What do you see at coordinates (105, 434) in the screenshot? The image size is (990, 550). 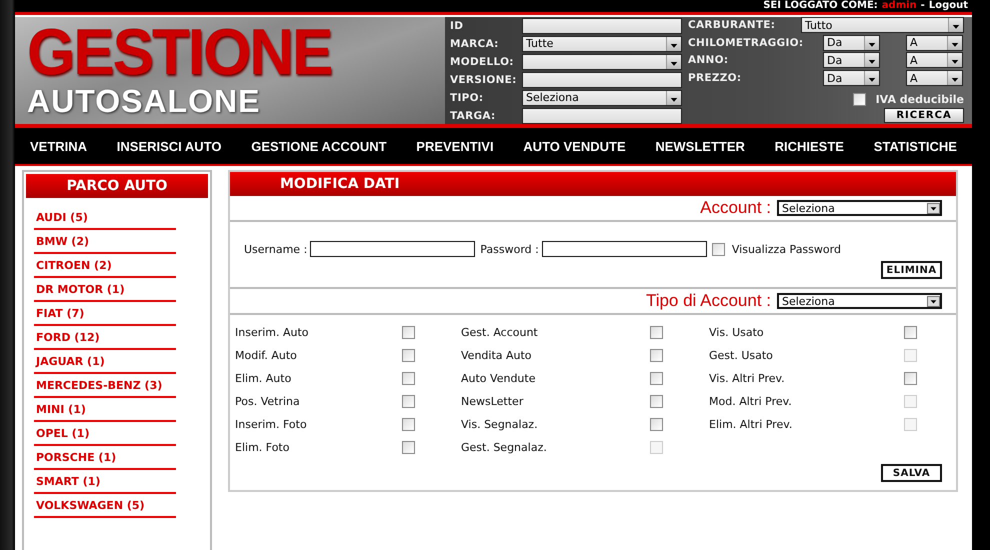 I see `brand-link: OPEL (1)` at bounding box center [105, 434].